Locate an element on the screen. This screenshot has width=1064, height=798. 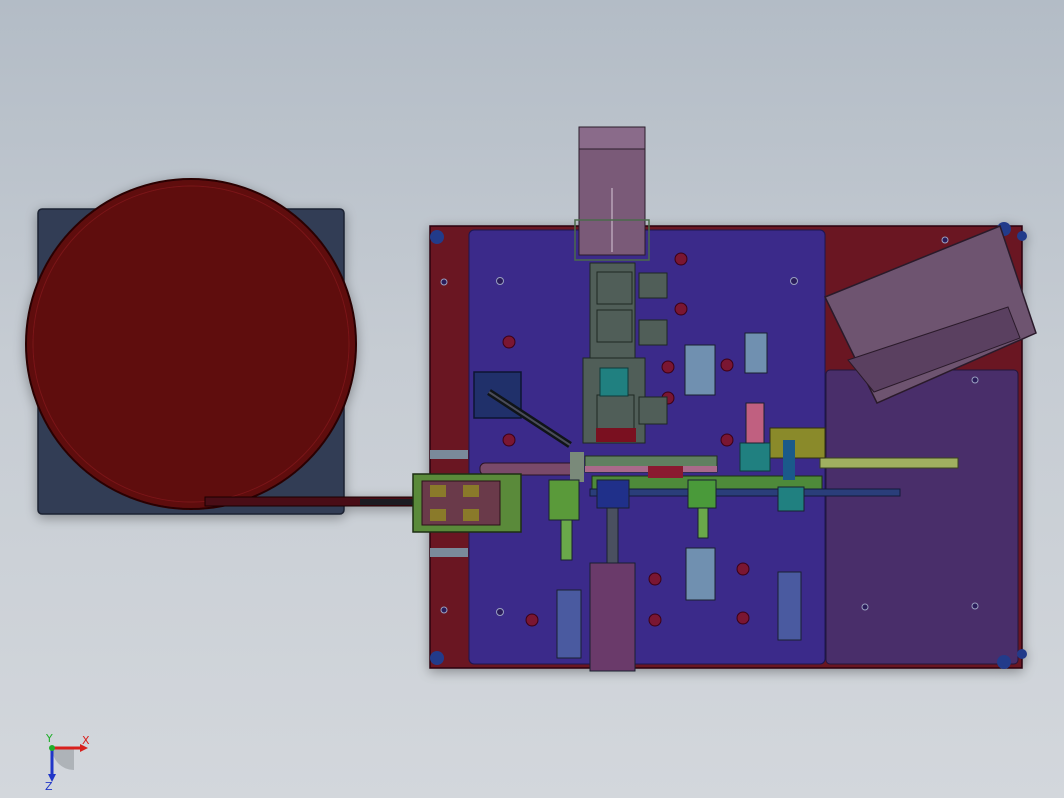
linear-feeder-rail is located at coordinates (390, 502).